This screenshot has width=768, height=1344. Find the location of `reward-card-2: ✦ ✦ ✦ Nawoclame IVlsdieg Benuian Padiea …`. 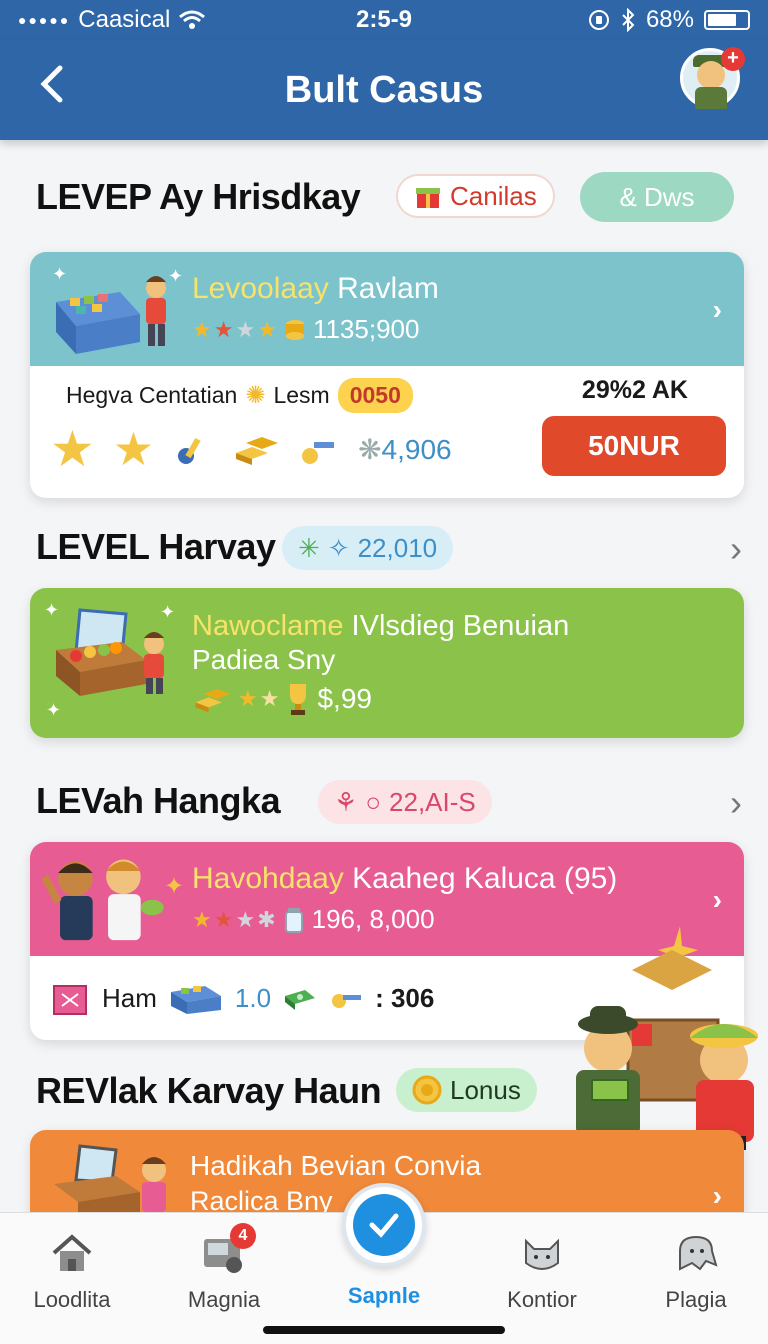

reward-card-2: ✦ ✦ ✦ Nawoclame IVlsdieg Benuian Padiea … is located at coordinates (387, 663).